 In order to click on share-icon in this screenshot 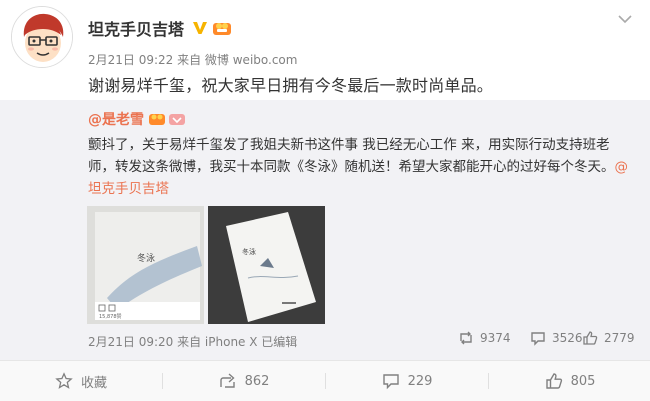, I will do `click(227, 380)`.